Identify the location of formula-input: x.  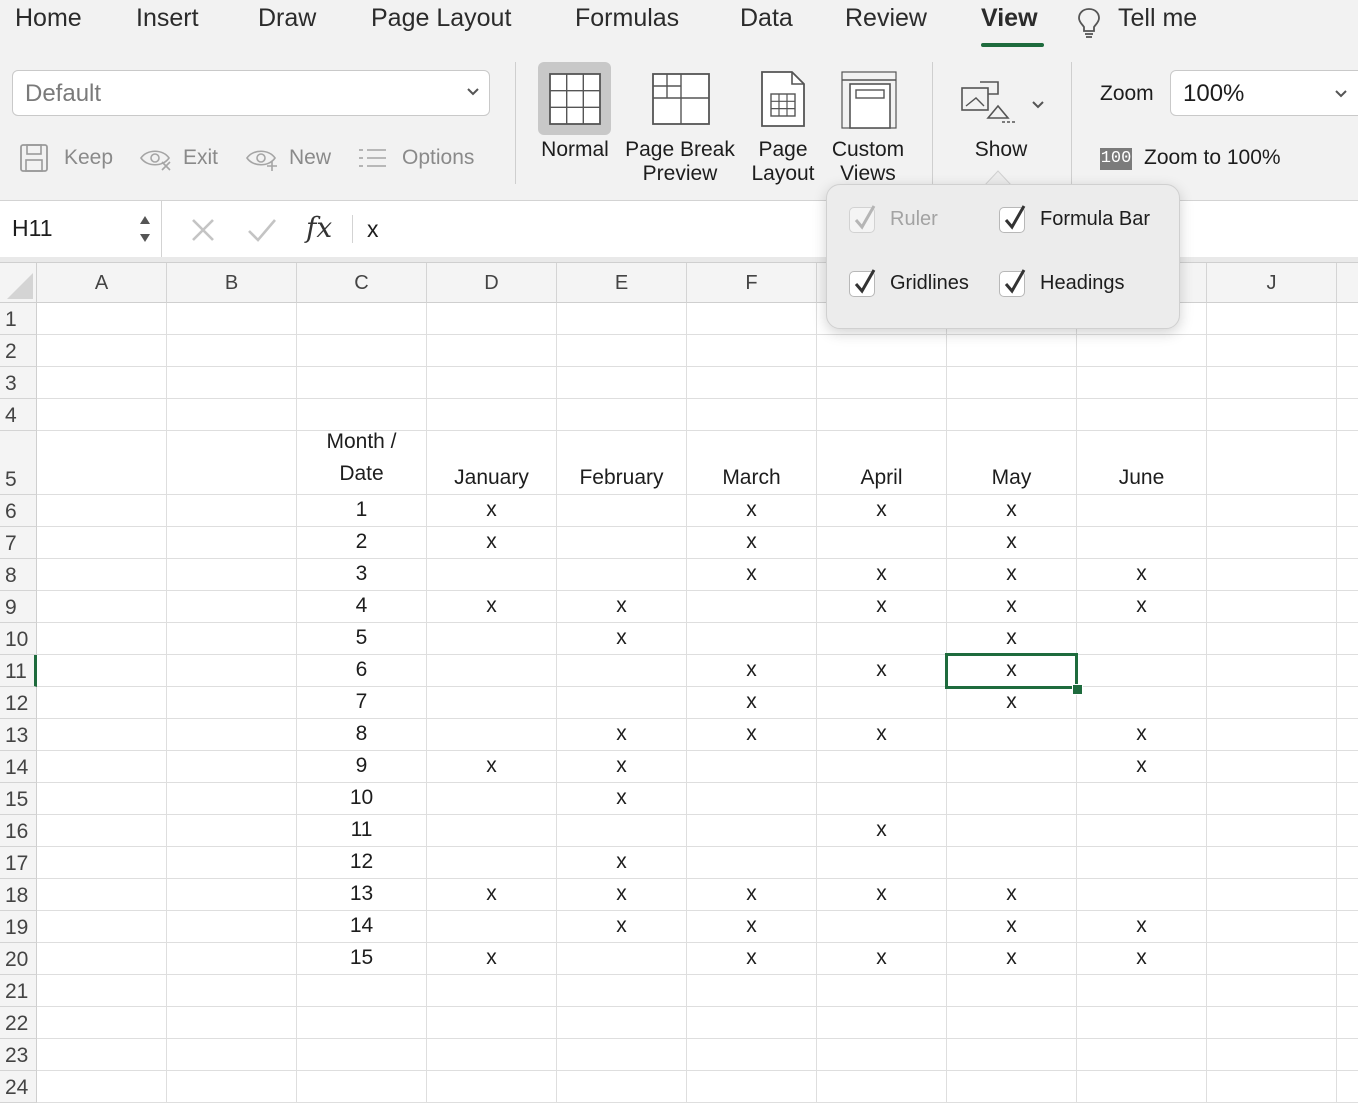
(373, 229).